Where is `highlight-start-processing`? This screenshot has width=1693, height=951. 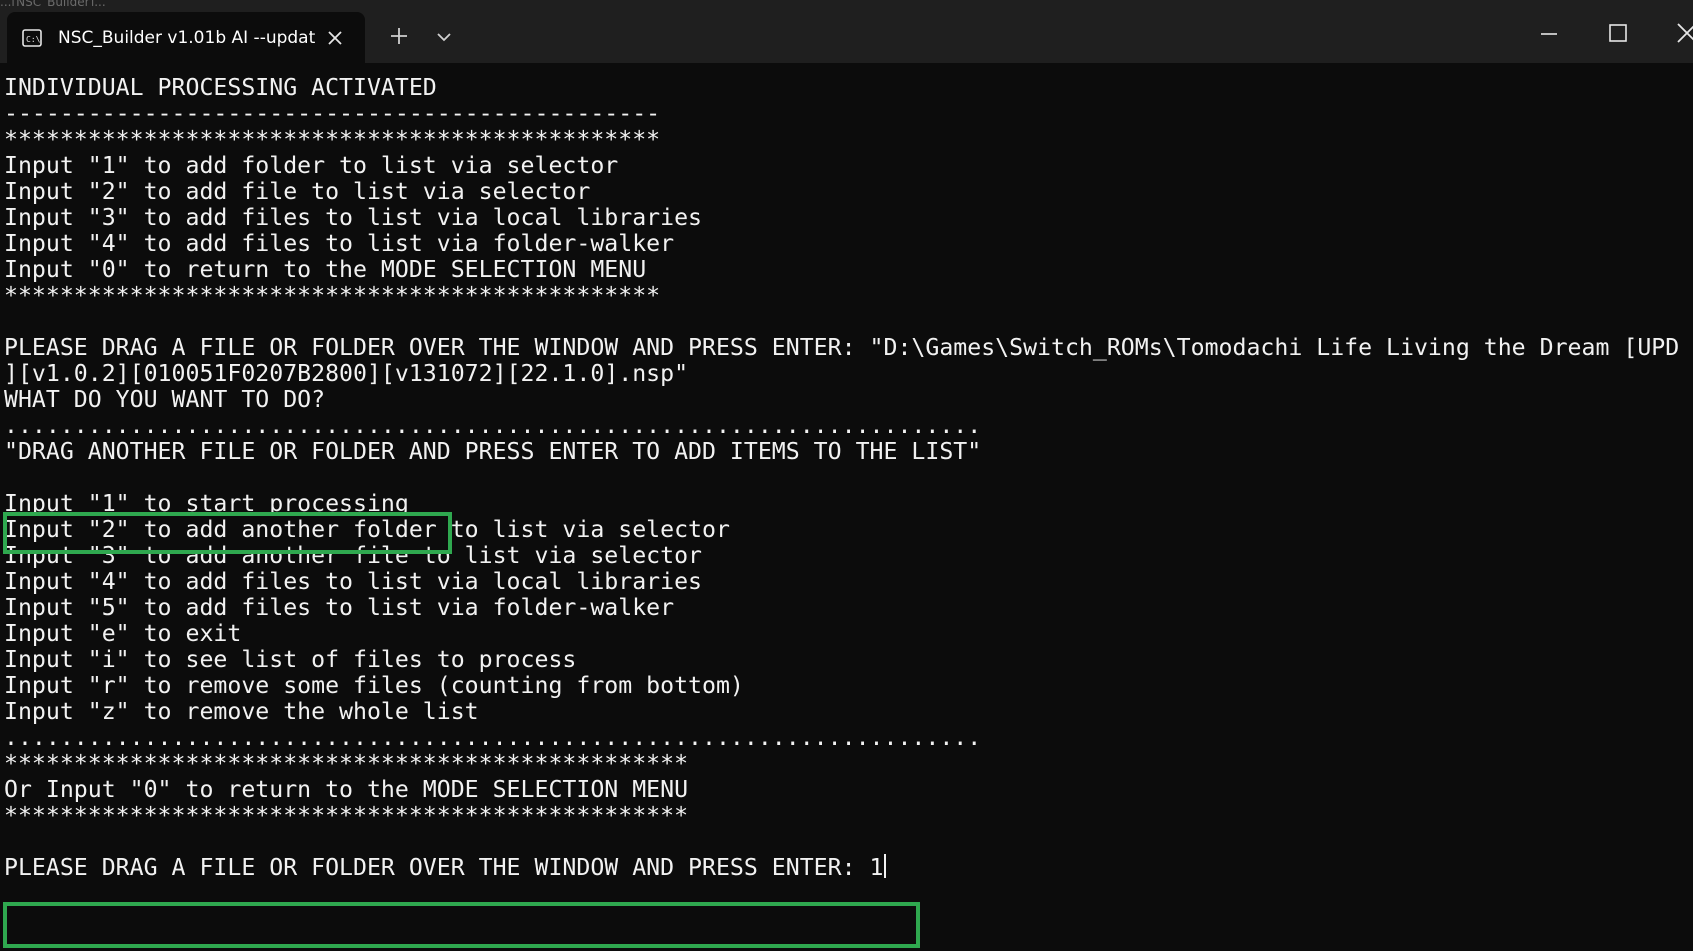
highlight-start-processing is located at coordinates (227, 533).